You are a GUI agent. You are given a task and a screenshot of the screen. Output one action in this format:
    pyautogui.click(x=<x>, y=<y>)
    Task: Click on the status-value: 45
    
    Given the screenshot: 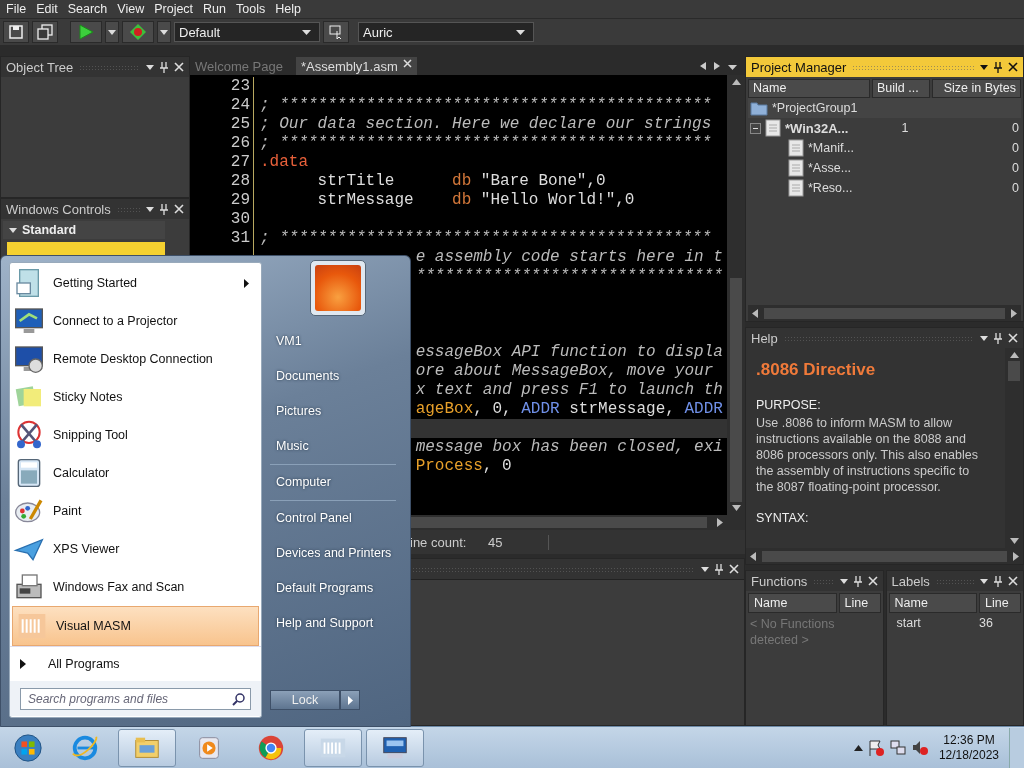 What is the action you would take?
    pyautogui.click(x=518, y=542)
    